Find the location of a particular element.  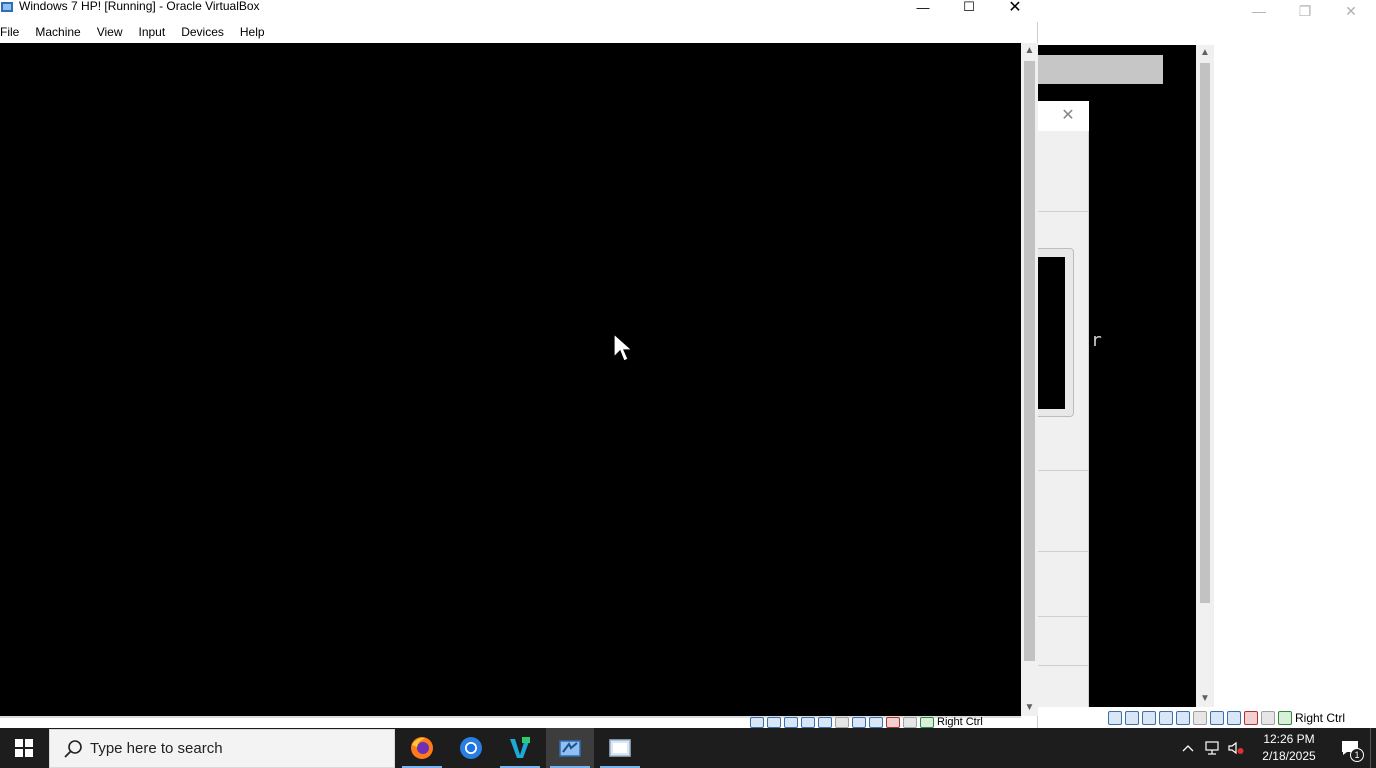

vertical-scrollbar: ▲ ▼ is located at coordinates (1029, 379).